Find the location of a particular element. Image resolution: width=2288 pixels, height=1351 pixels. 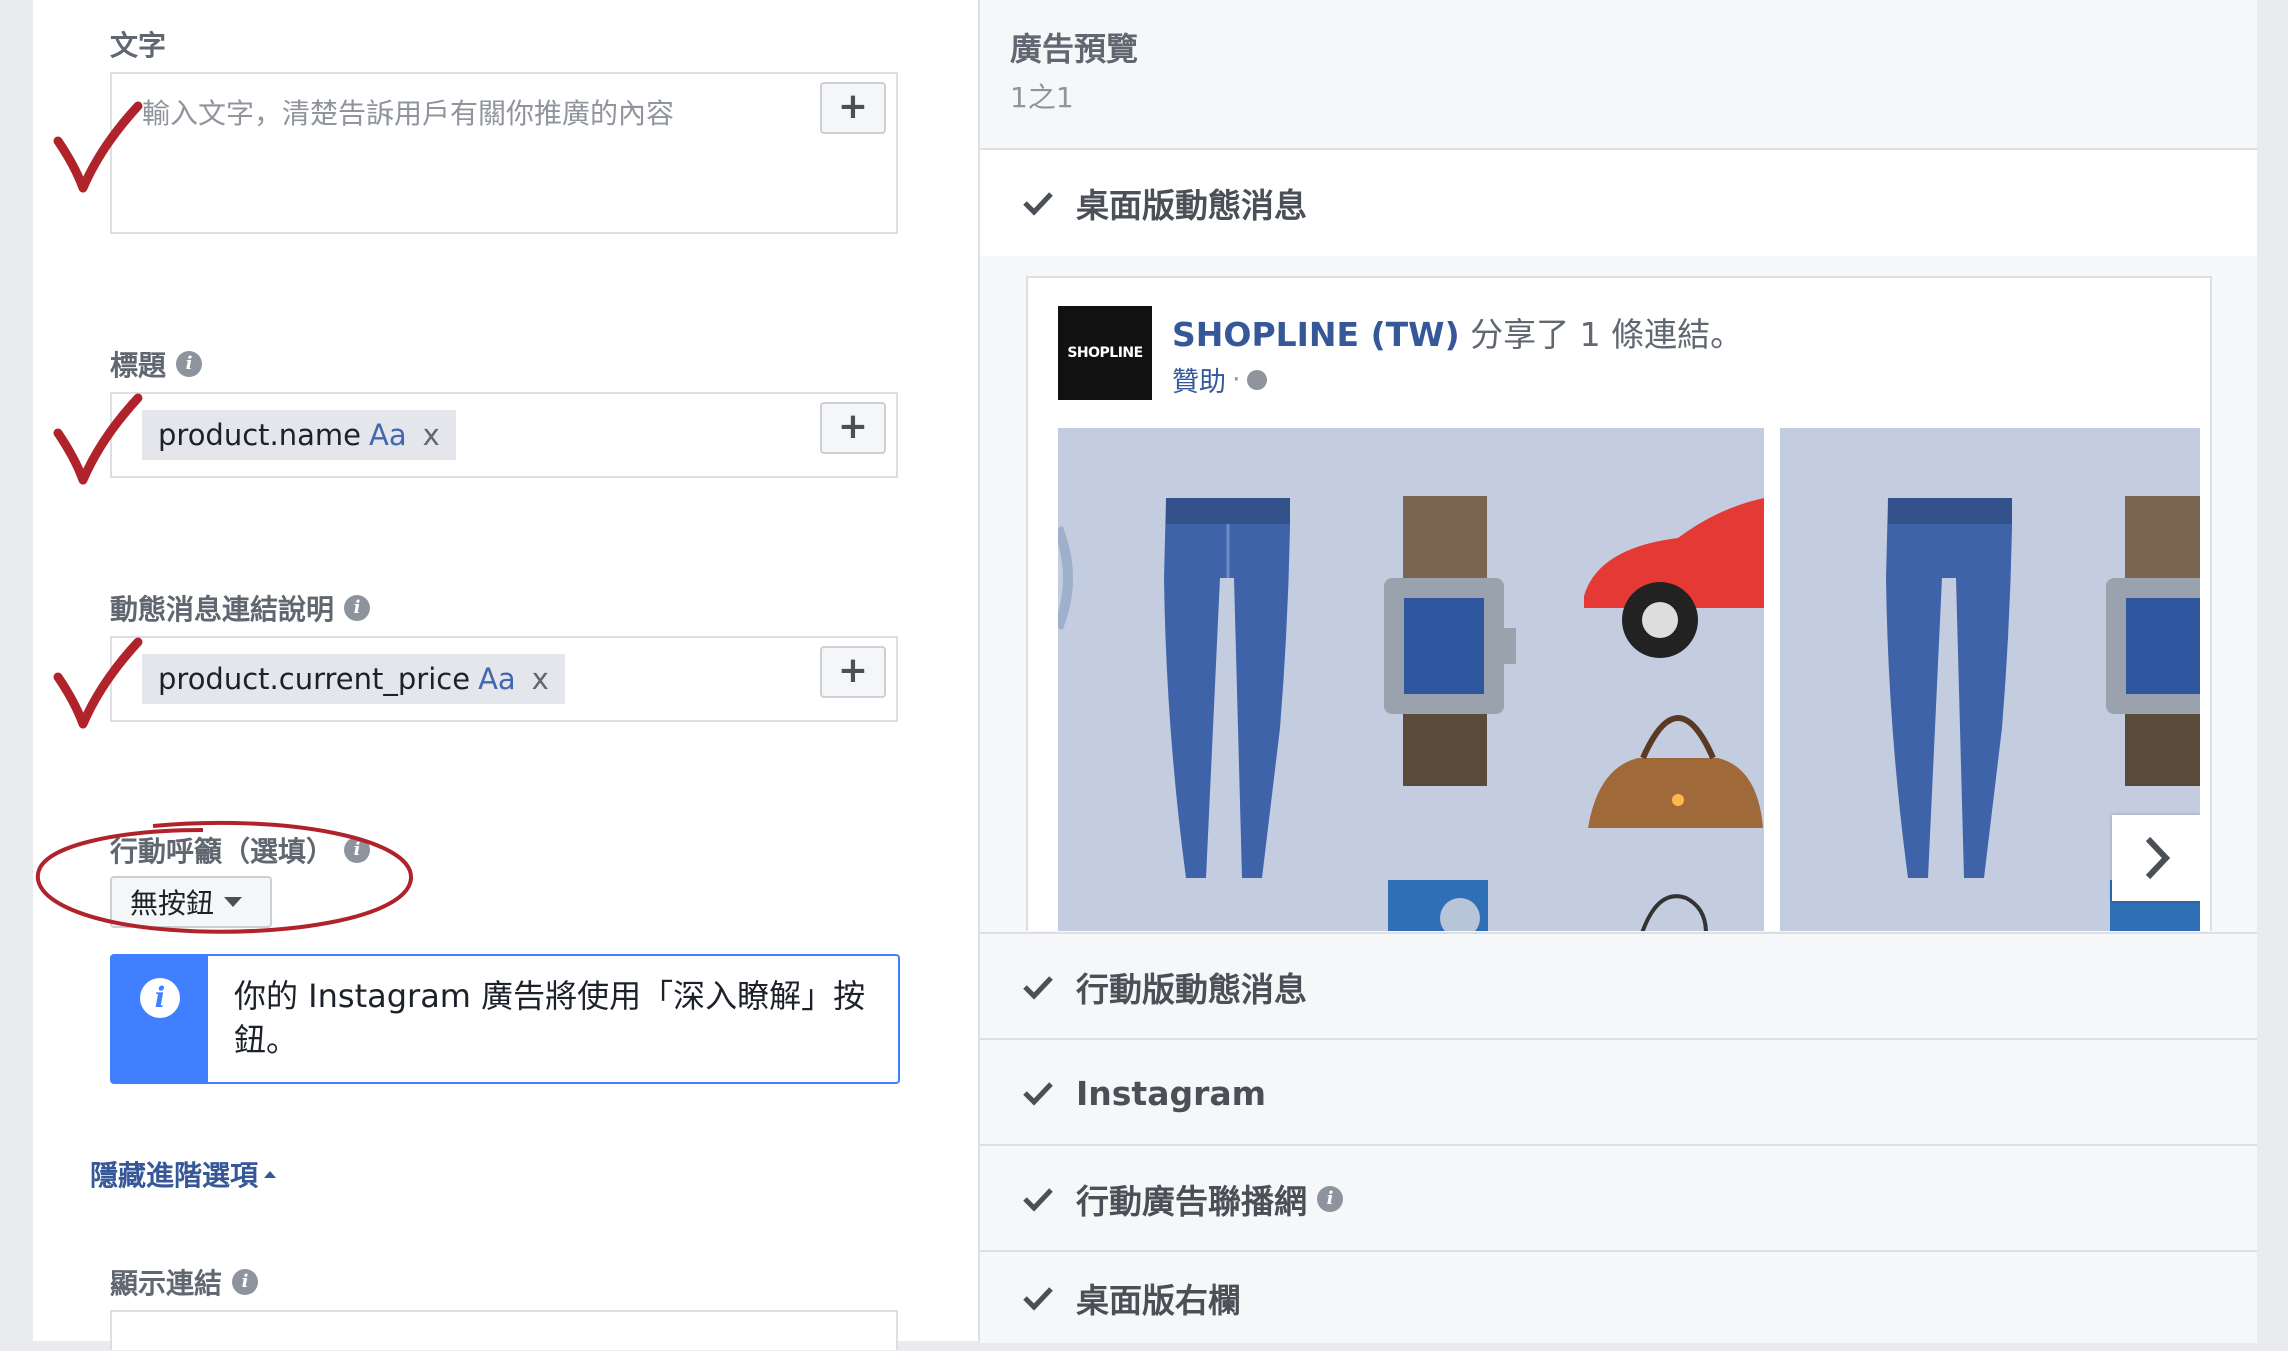

sponsored-link: 贊助 is located at coordinates (1199, 379).